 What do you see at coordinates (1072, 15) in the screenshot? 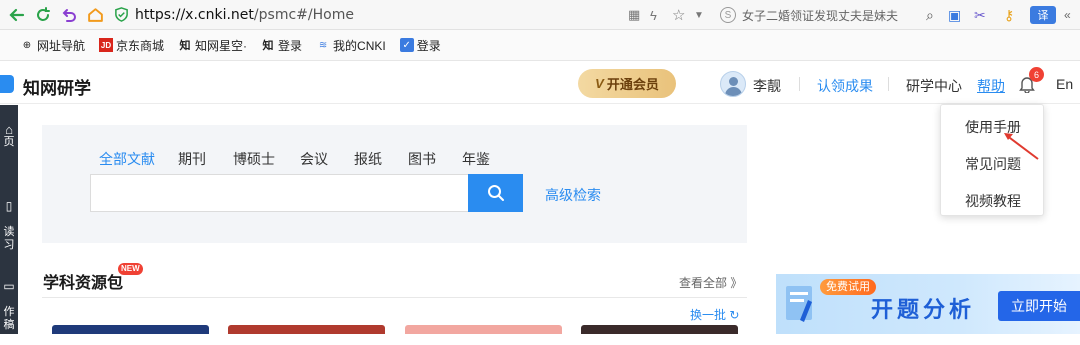
I see `more-icon: «` at bounding box center [1072, 15].